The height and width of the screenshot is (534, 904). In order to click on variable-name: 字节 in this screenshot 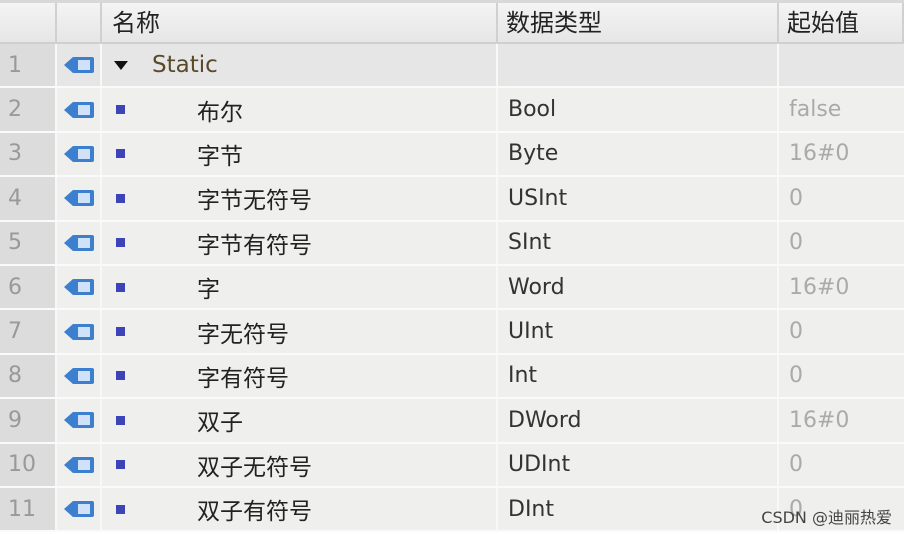, I will do `click(220, 154)`.